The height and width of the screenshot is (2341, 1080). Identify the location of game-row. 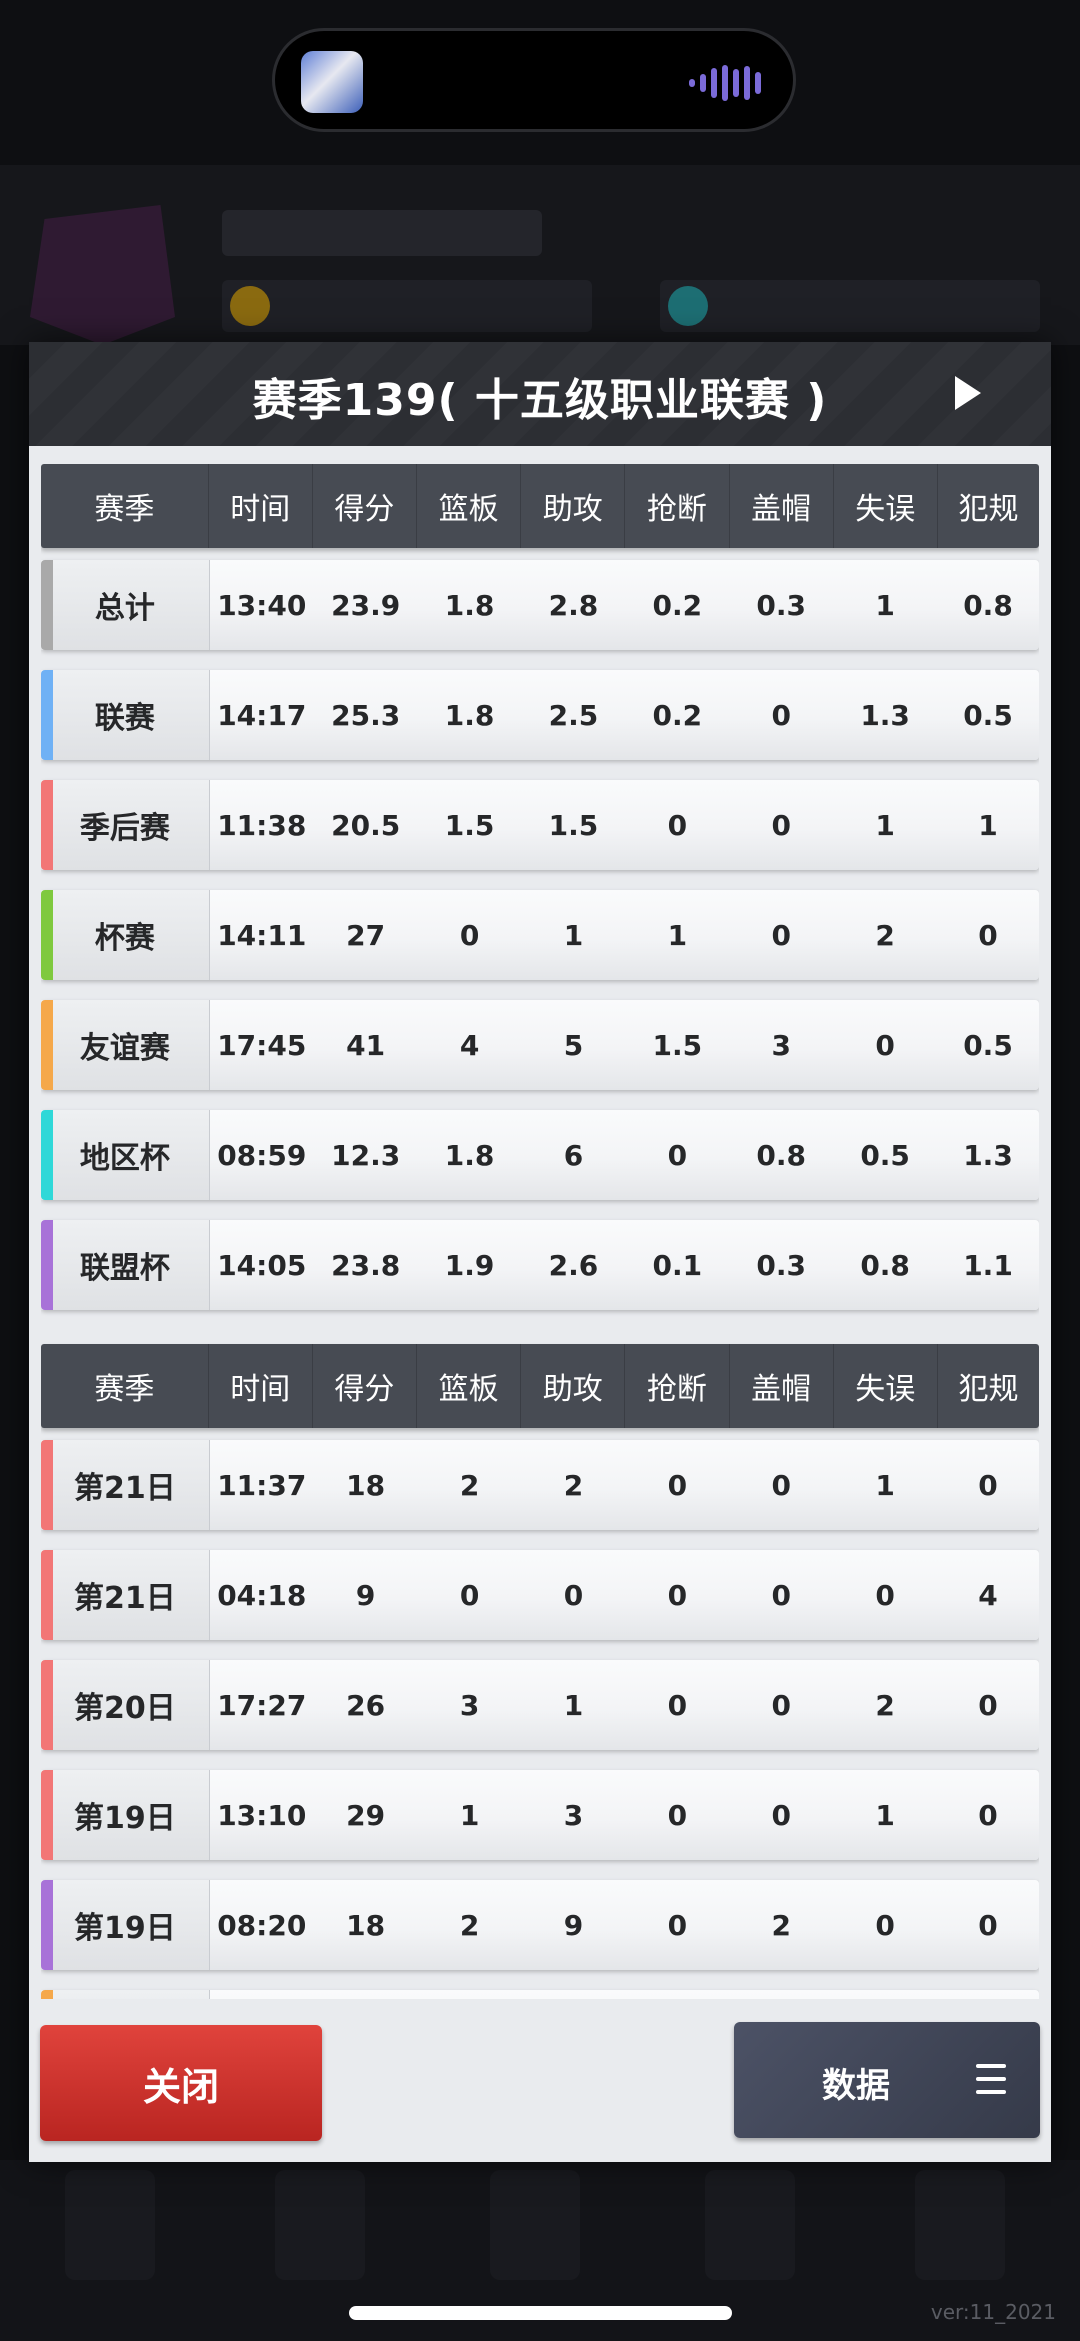
(540, 1994).